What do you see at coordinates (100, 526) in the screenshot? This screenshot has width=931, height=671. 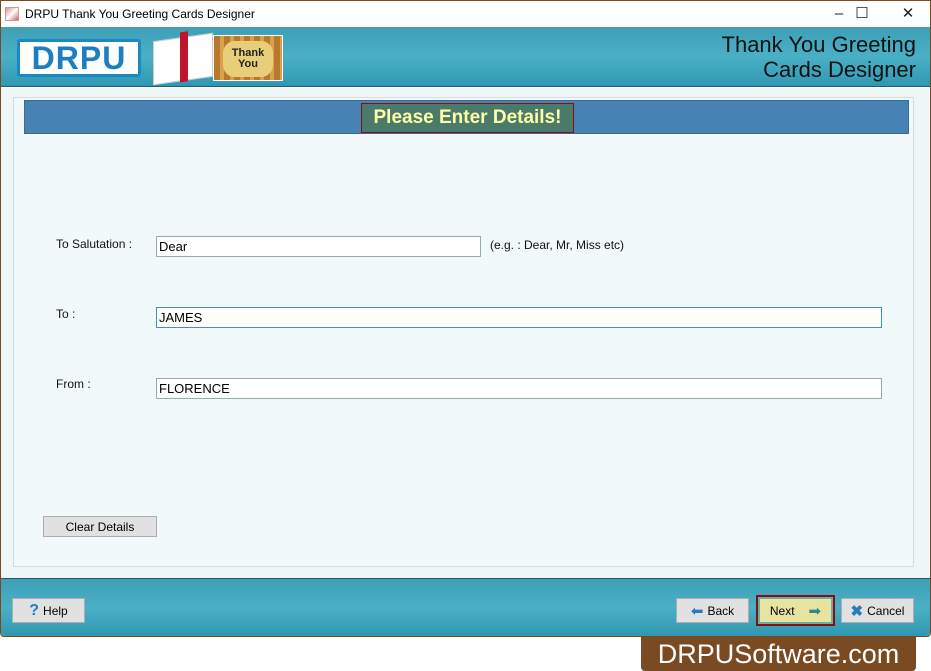 I see `clear-details-button: Clear Details` at bounding box center [100, 526].